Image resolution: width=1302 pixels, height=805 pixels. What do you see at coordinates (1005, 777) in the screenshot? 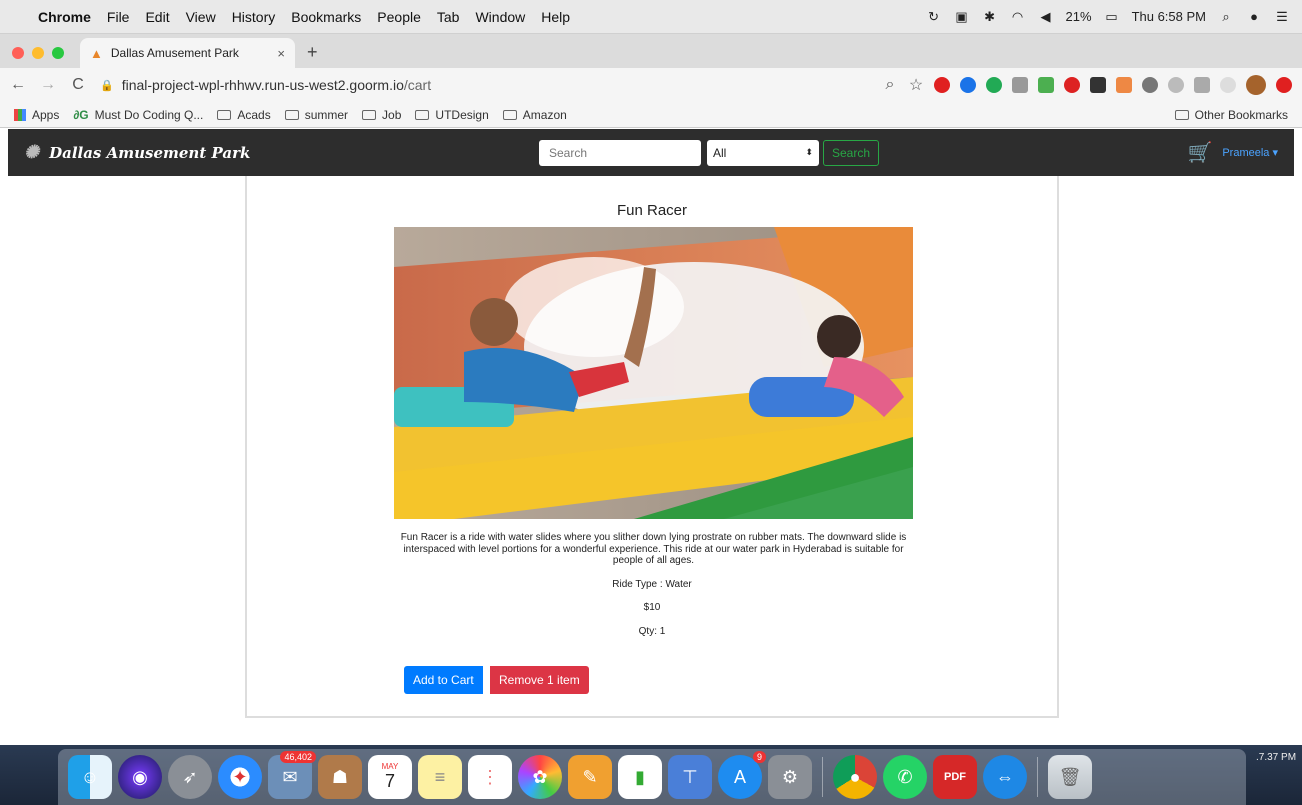
I see `teamviewer-icon: ⇔` at bounding box center [1005, 777].